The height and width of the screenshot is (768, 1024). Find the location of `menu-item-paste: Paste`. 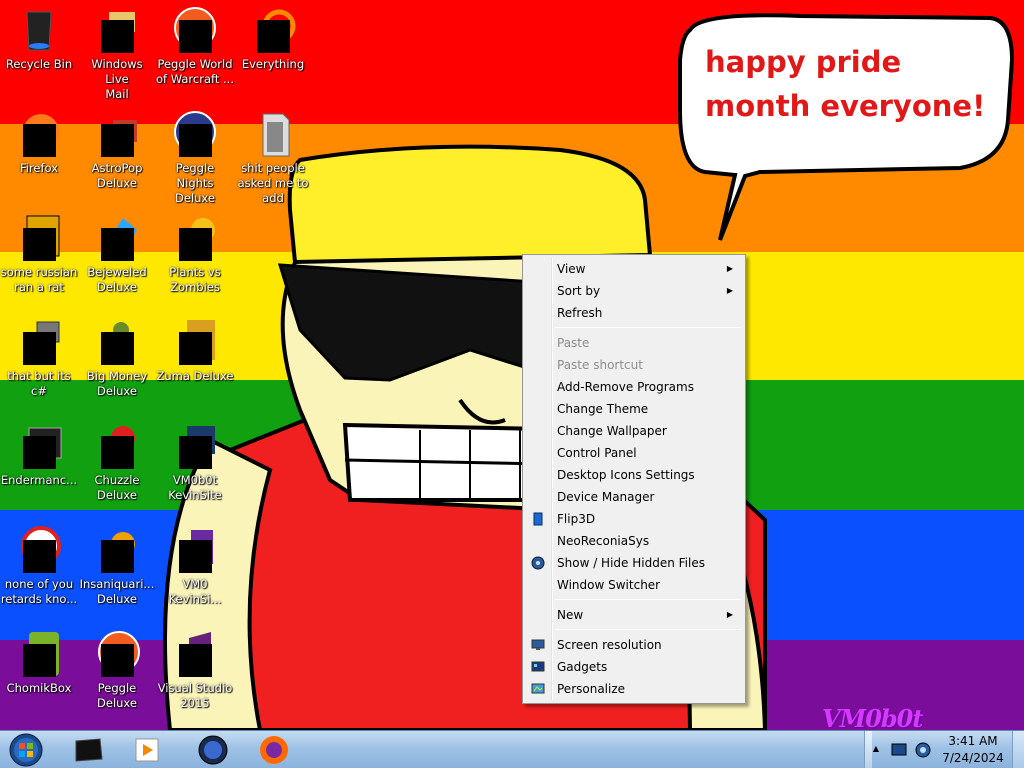

menu-item-paste: Paste is located at coordinates (634, 343).